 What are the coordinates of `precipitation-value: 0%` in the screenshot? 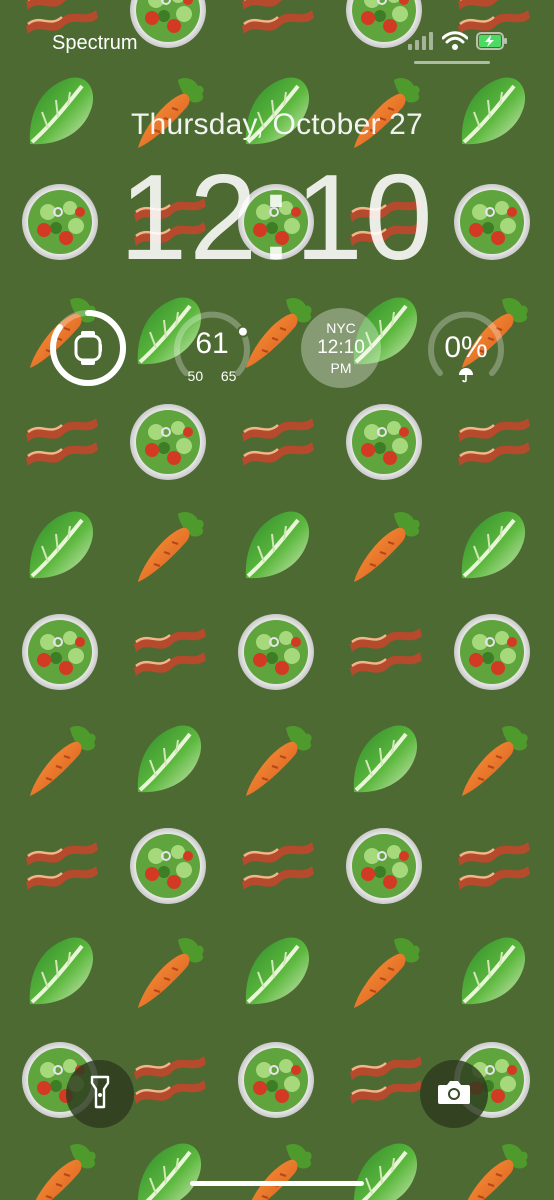 It's located at (466, 347).